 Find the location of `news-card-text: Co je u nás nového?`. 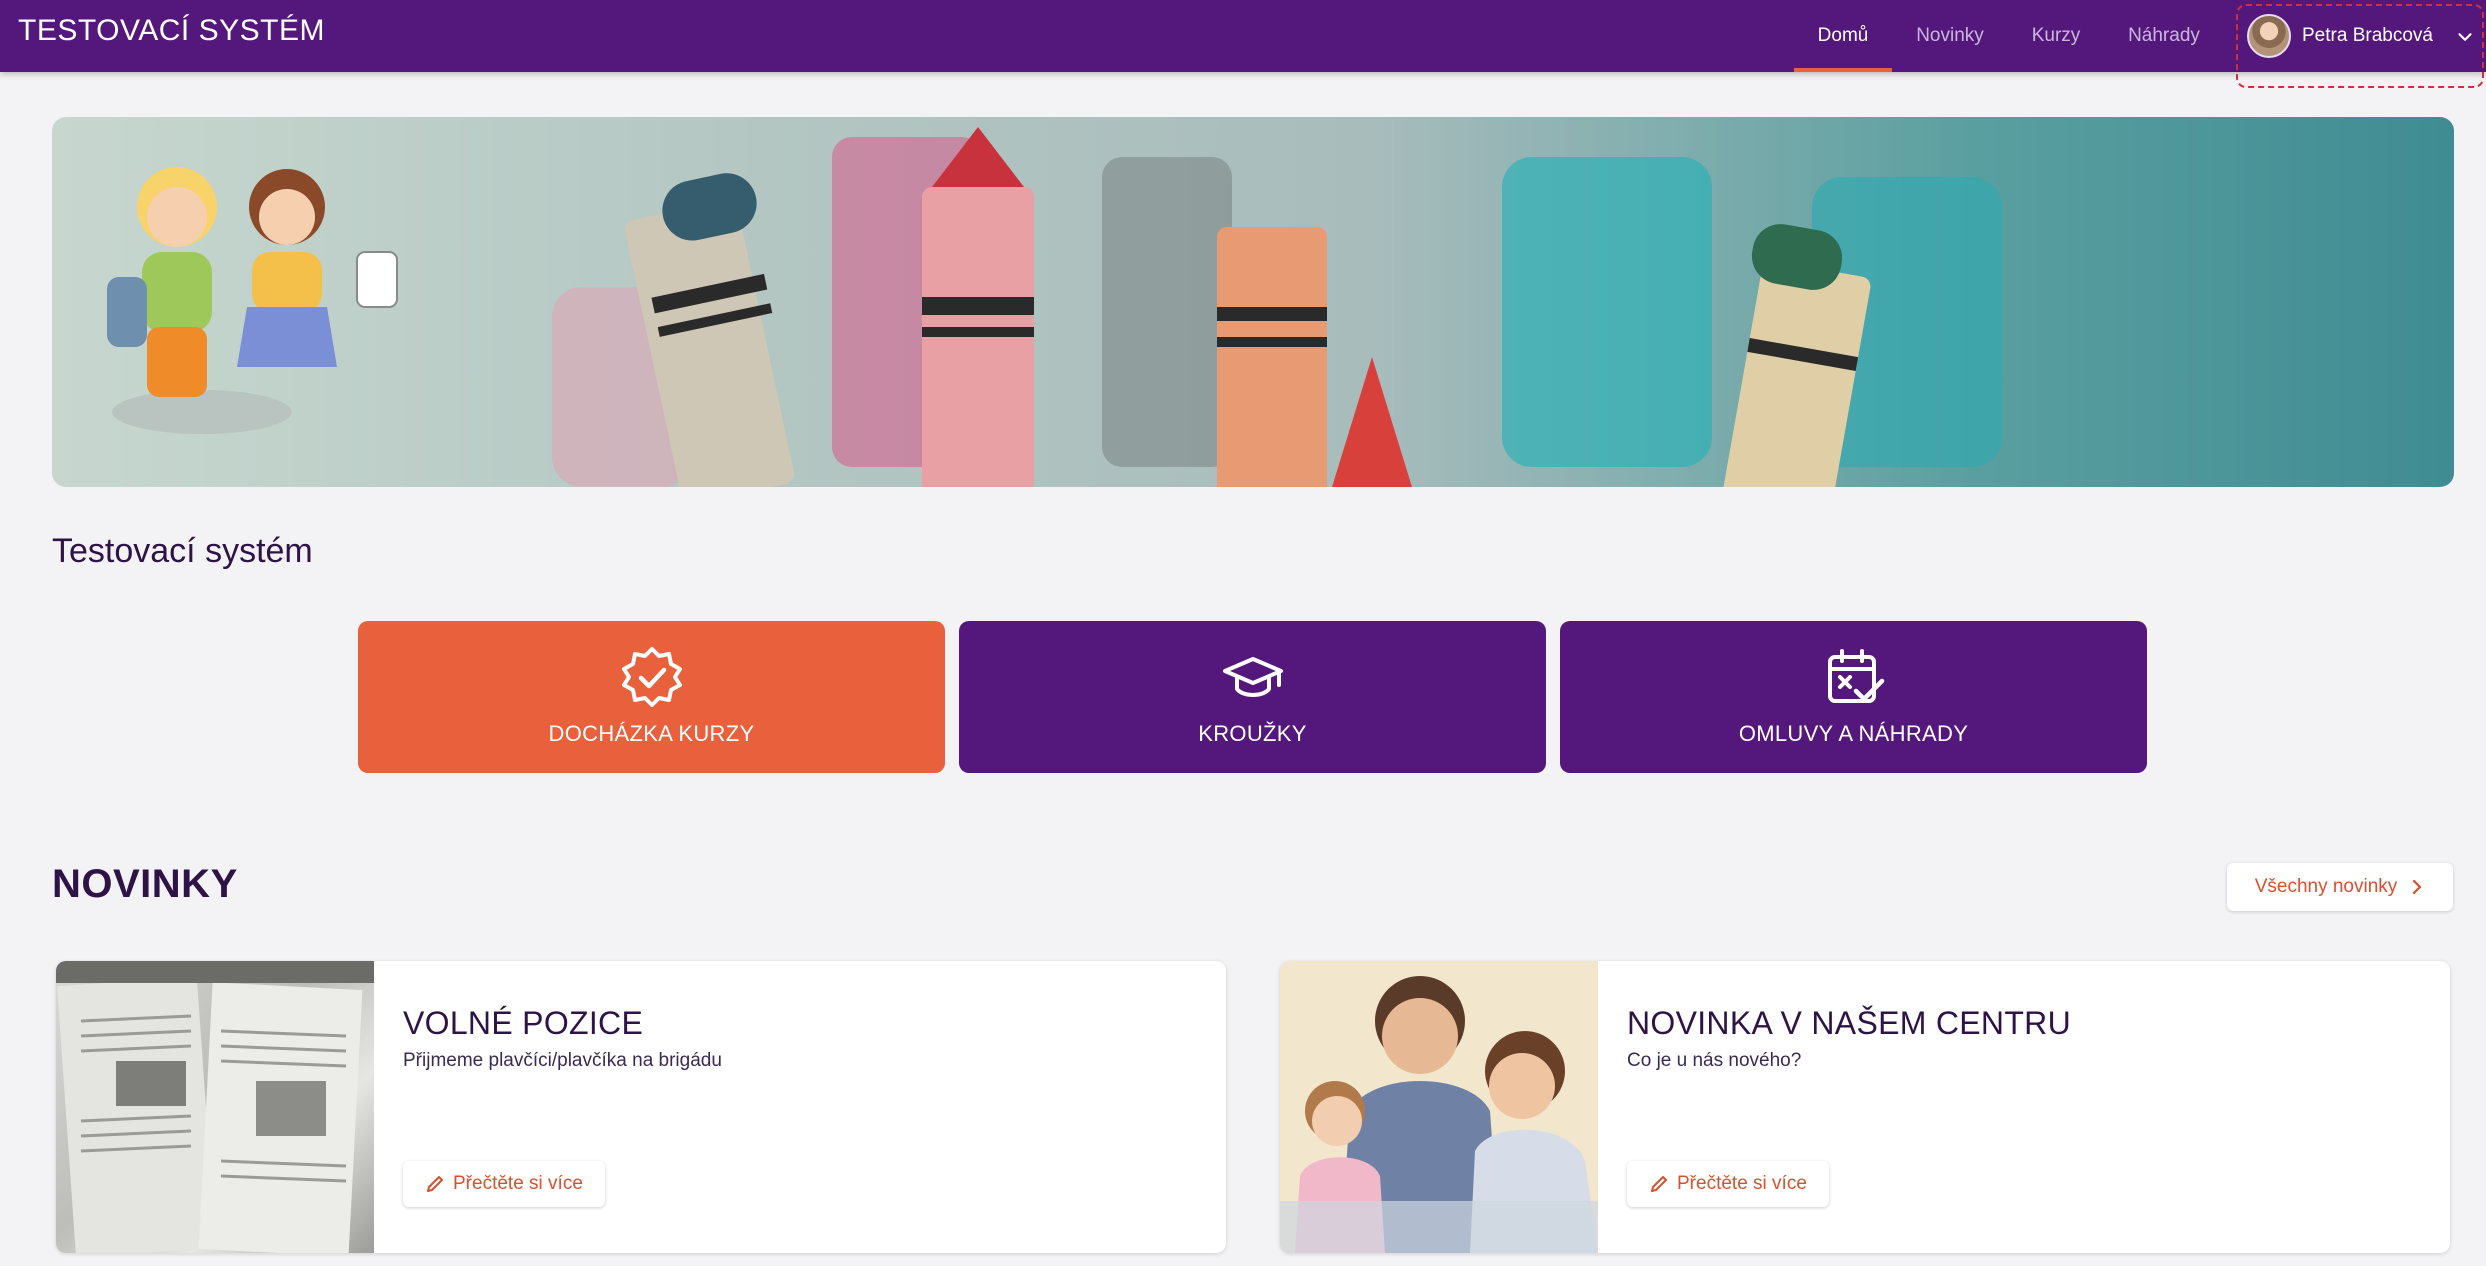

news-card-text: Co je u nás nového? is located at coordinates (1714, 1060).